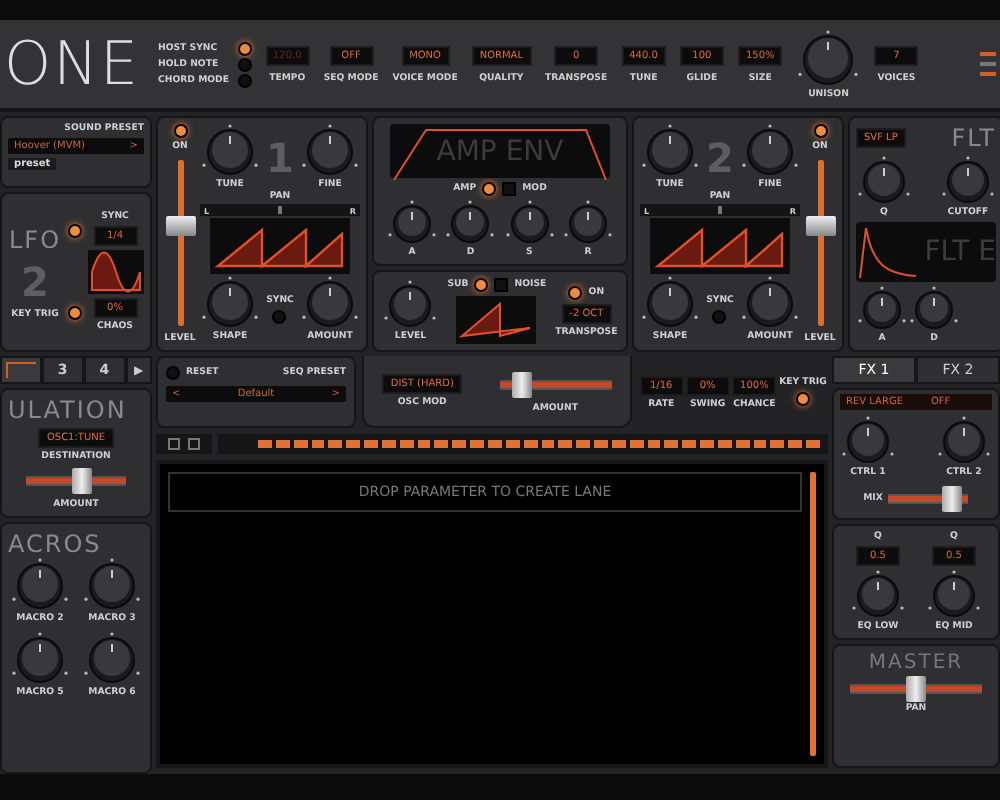  Describe the element at coordinates (56, 544) in the screenshot. I see `macros-title: ACROS` at that location.